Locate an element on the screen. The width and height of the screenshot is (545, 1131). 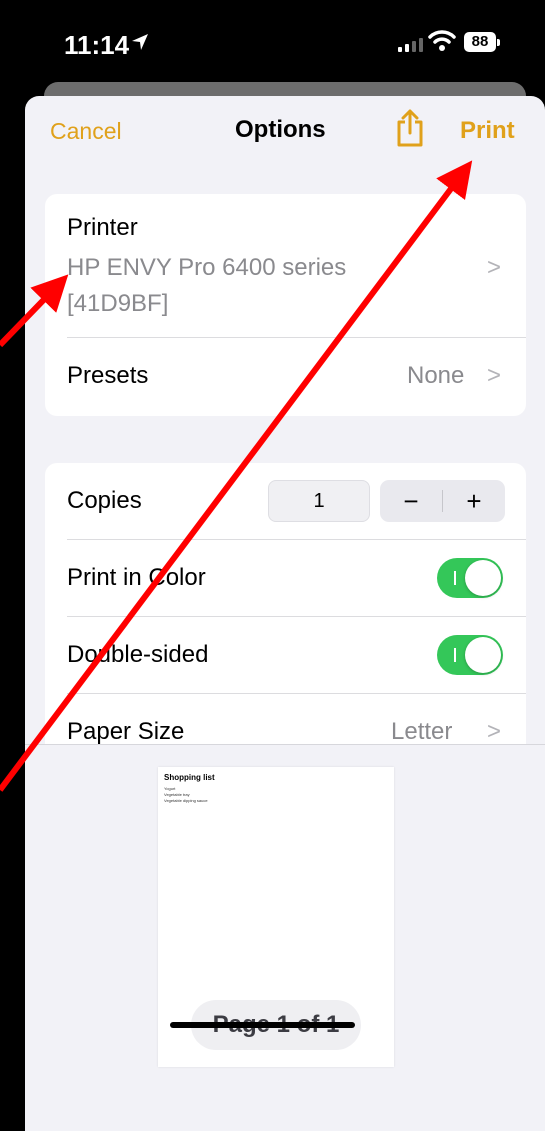
status-bar: 11:14 88 is located at coordinates (272, 45).